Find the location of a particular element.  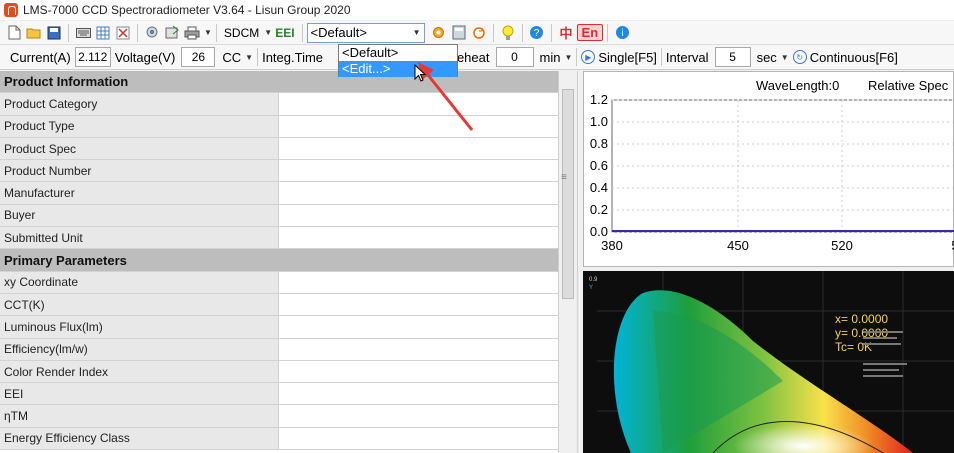

parameter-label: Luminous Flux(lm) is located at coordinates (139, 327).